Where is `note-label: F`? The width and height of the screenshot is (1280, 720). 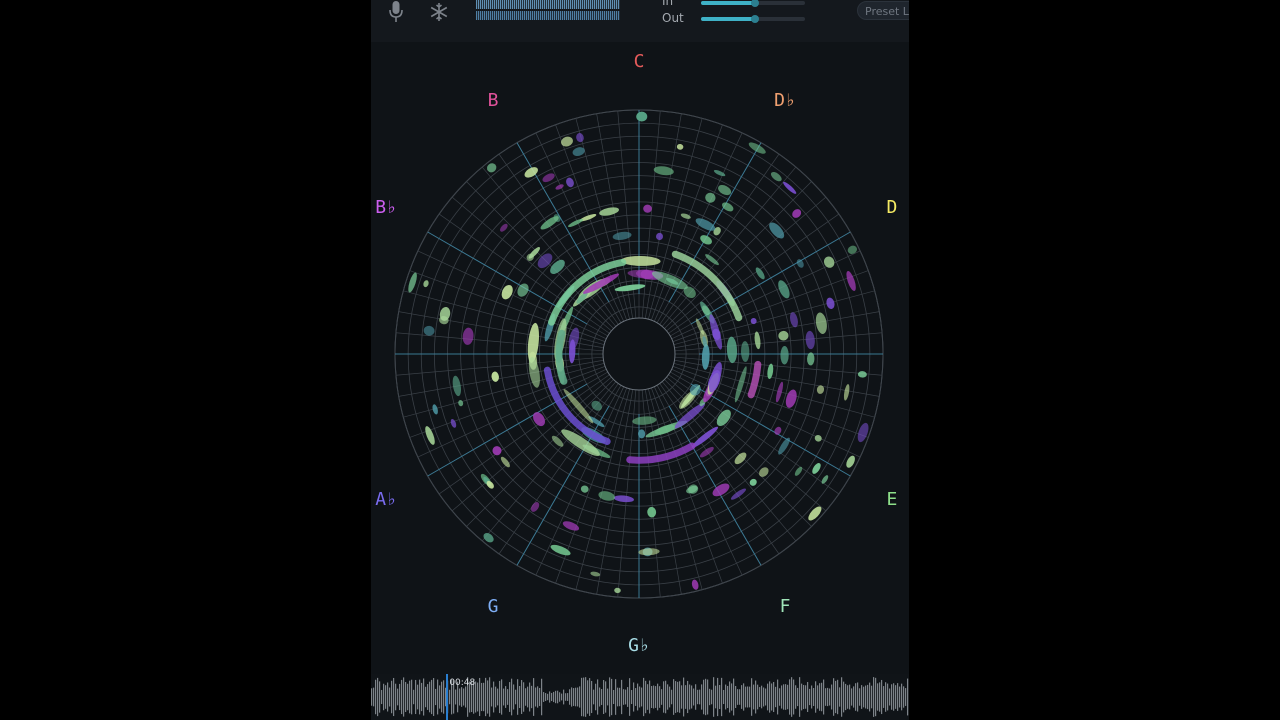
note-label: F is located at coordinates (785, 606).